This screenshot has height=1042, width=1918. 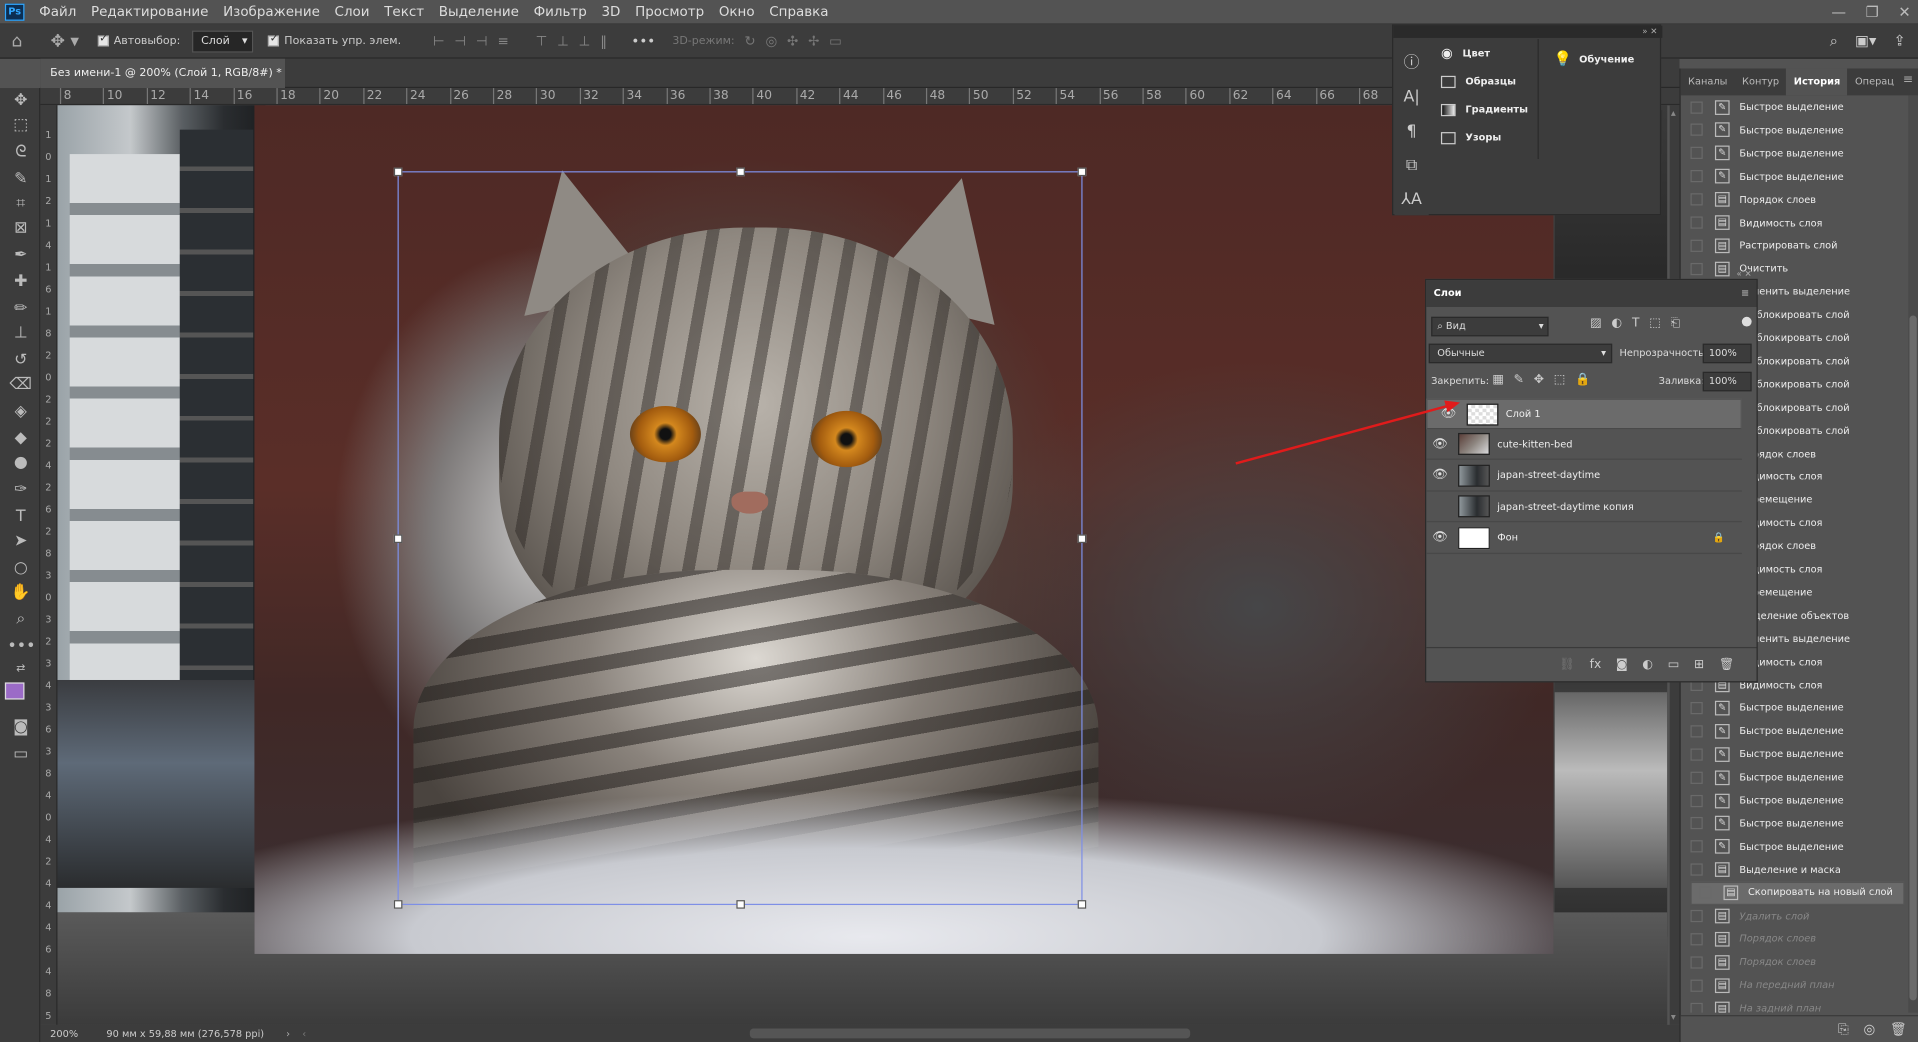 I want to click on paragraph-icon: ¶, so click(x=1411, y=132).